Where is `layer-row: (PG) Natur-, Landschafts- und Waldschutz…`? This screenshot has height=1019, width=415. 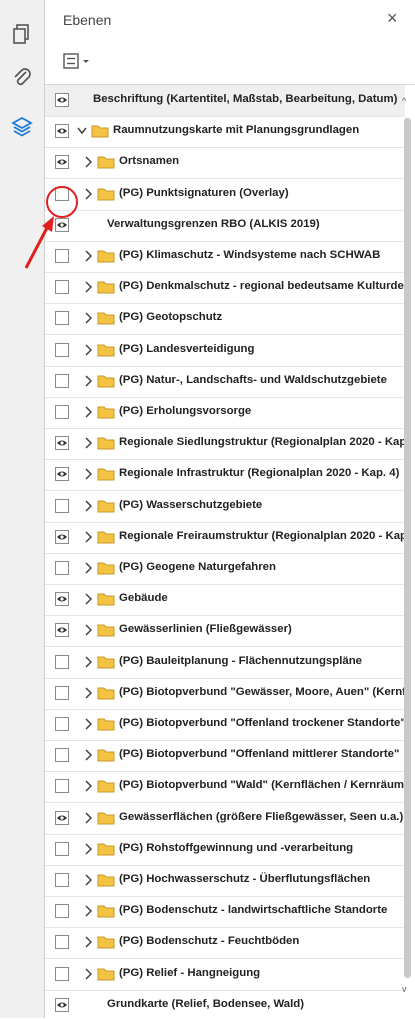 layer-row: (PG) Natur-, Landschafts- und Waldschutz… is located at coordinates (225, 382).